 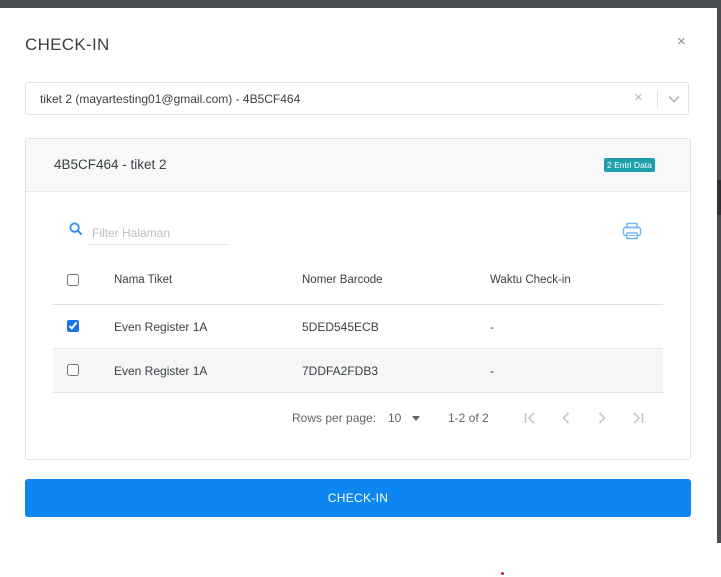 What do you see at coordinates (358, 498) in the screenshot?
I see `checkin-button: CHECK-IN` at bounding box center [358, 498].